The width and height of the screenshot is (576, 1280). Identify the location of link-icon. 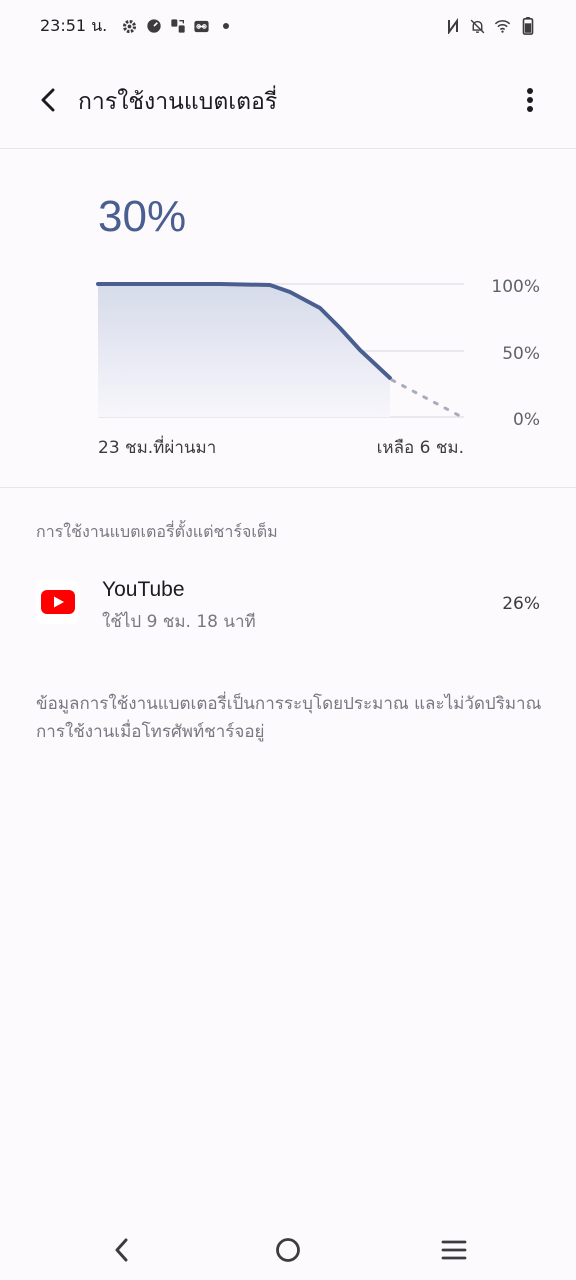
(201, 26).